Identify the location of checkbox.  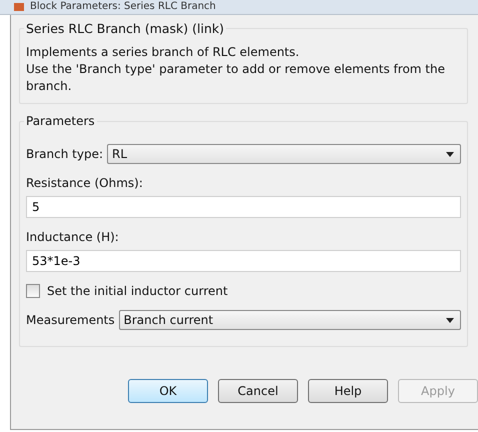
(33, 291).